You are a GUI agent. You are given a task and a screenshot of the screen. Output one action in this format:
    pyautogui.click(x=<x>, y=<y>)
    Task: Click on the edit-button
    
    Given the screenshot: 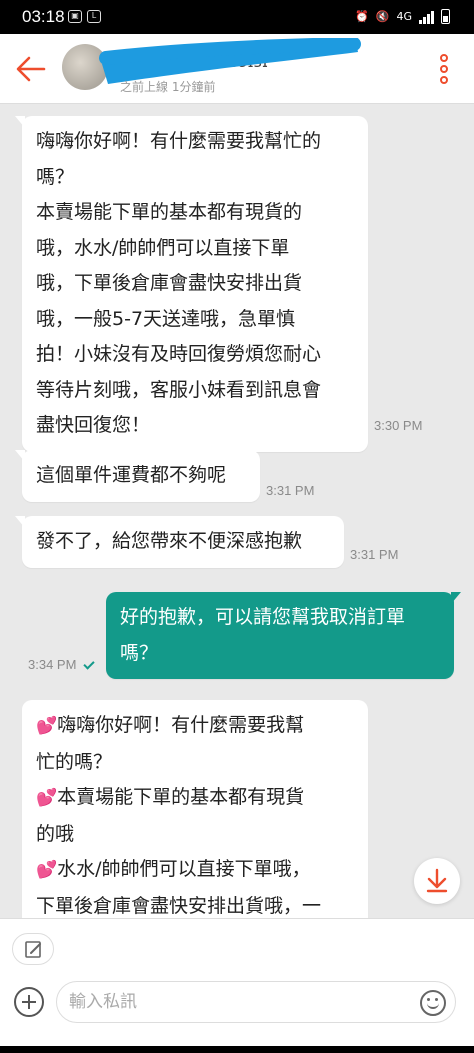 What is the action you would take?
    pyautogui.click(x=33, y=949)
    